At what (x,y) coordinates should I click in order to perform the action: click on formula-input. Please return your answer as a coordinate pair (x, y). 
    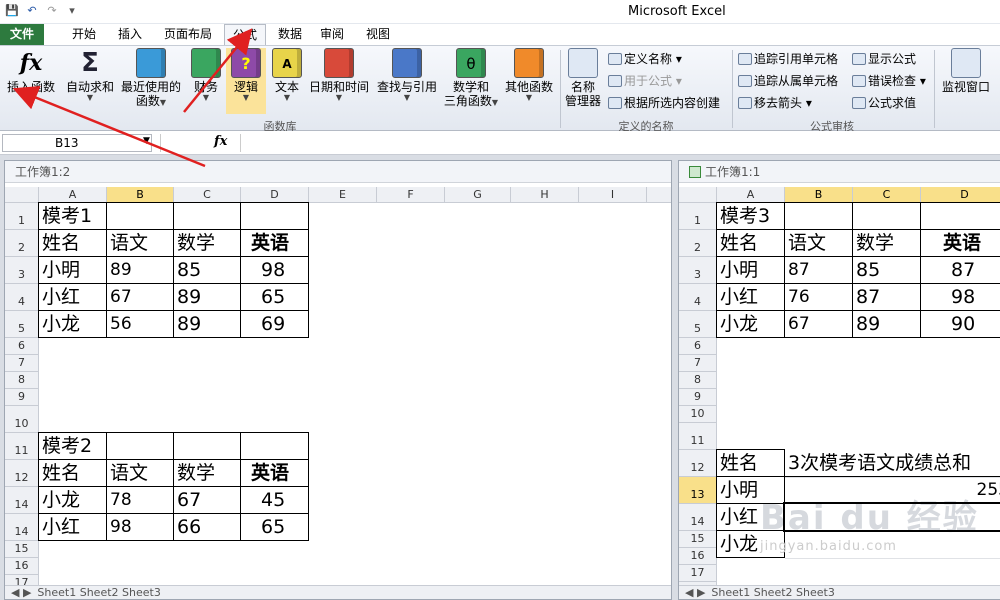
    Looking at the image, I should click on (619, 143).